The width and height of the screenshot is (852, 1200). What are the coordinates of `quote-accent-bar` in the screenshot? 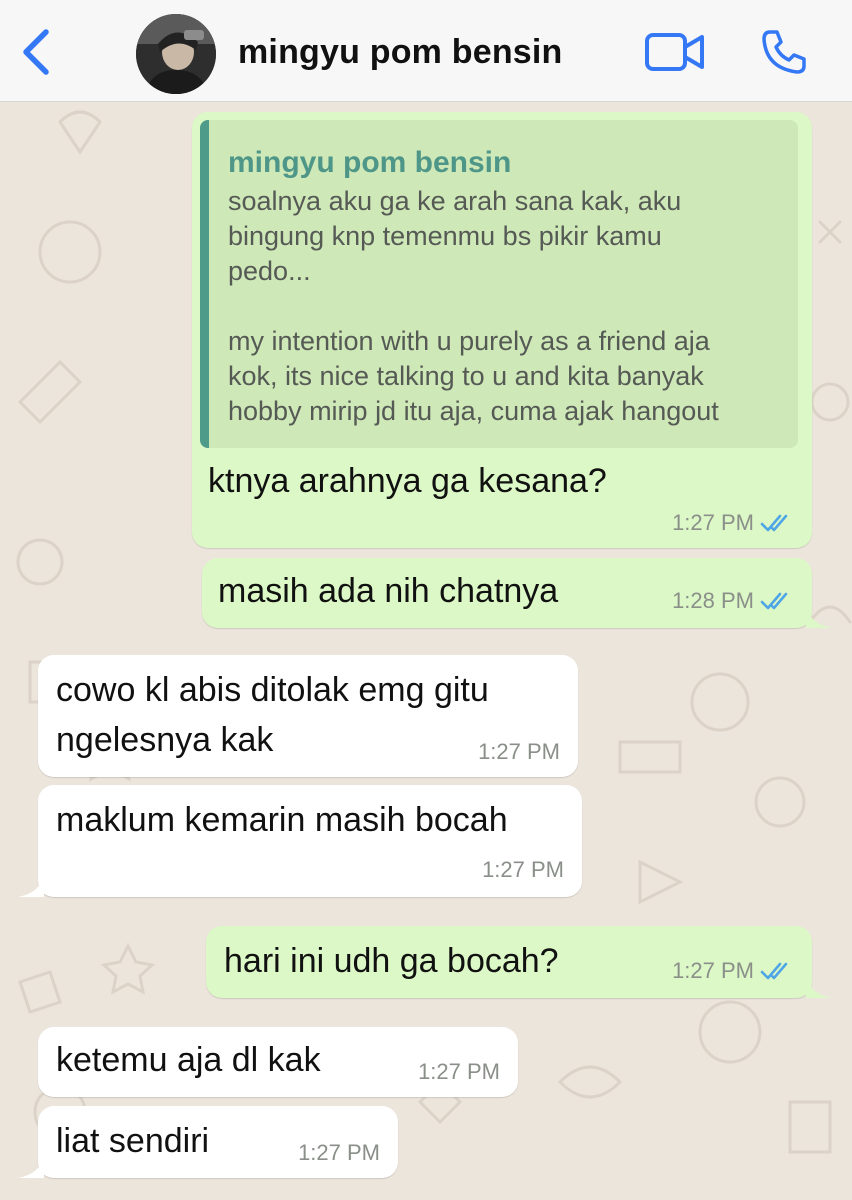 It's located at (204, 284).